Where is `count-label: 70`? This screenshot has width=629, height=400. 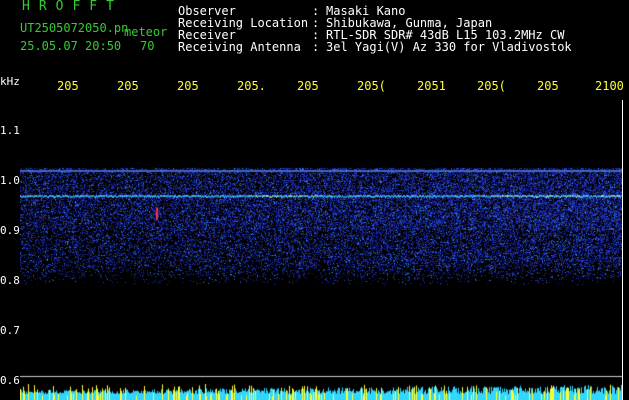
count-label: 70 is located at coordinates (147, 46).